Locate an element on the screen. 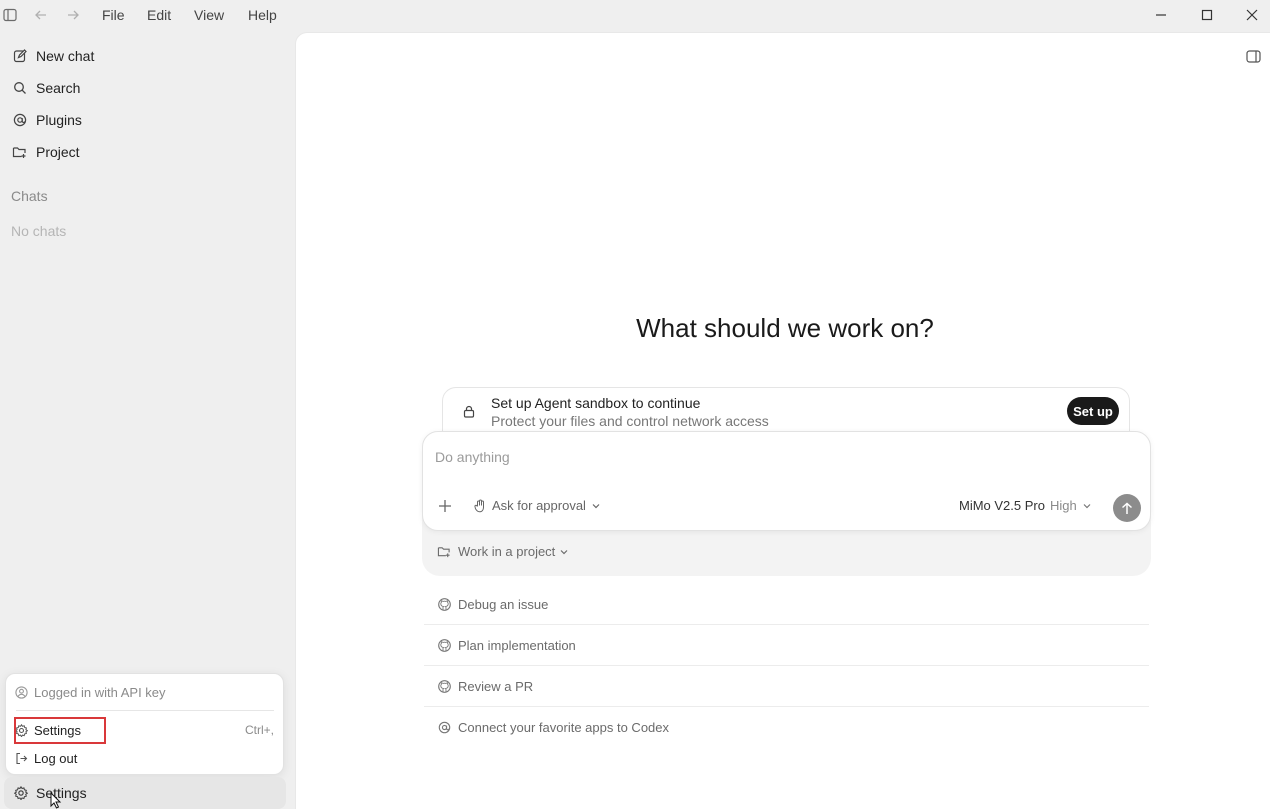 The image size is (1270, 809). sidebar-item-project: Project is located at coordinates (145, 152).